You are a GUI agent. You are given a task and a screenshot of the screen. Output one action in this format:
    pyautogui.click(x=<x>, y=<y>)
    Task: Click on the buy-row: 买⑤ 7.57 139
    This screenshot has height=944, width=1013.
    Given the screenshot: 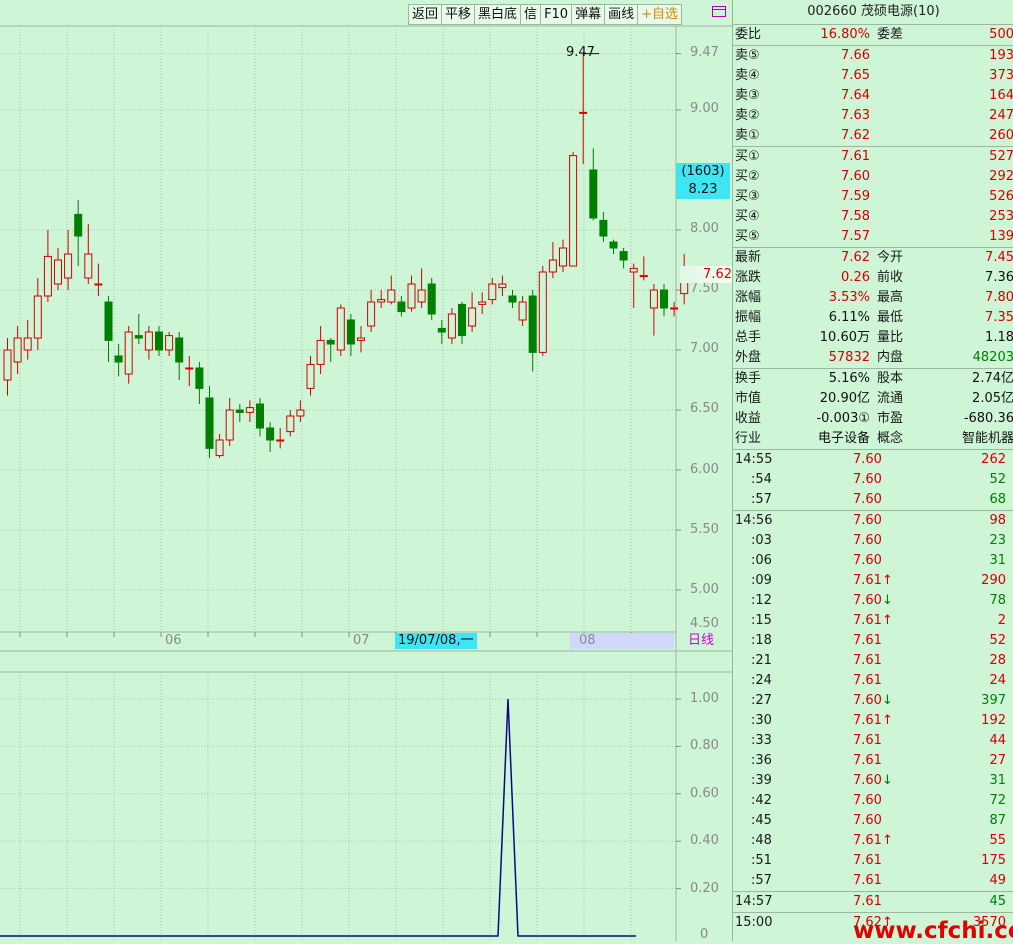 What is the action you would take?
    pyautogui.click(x=873, y=237)
    